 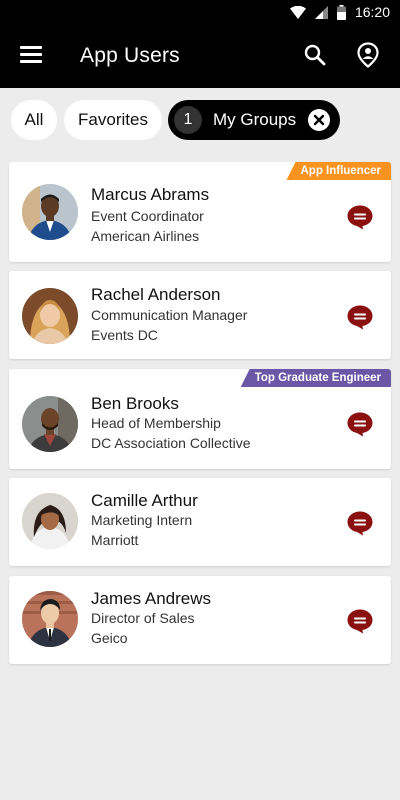 What do you see at coordinates (297, 12) in the screenshot?
I see `wifi-icon` at bounding box center [297, 12].